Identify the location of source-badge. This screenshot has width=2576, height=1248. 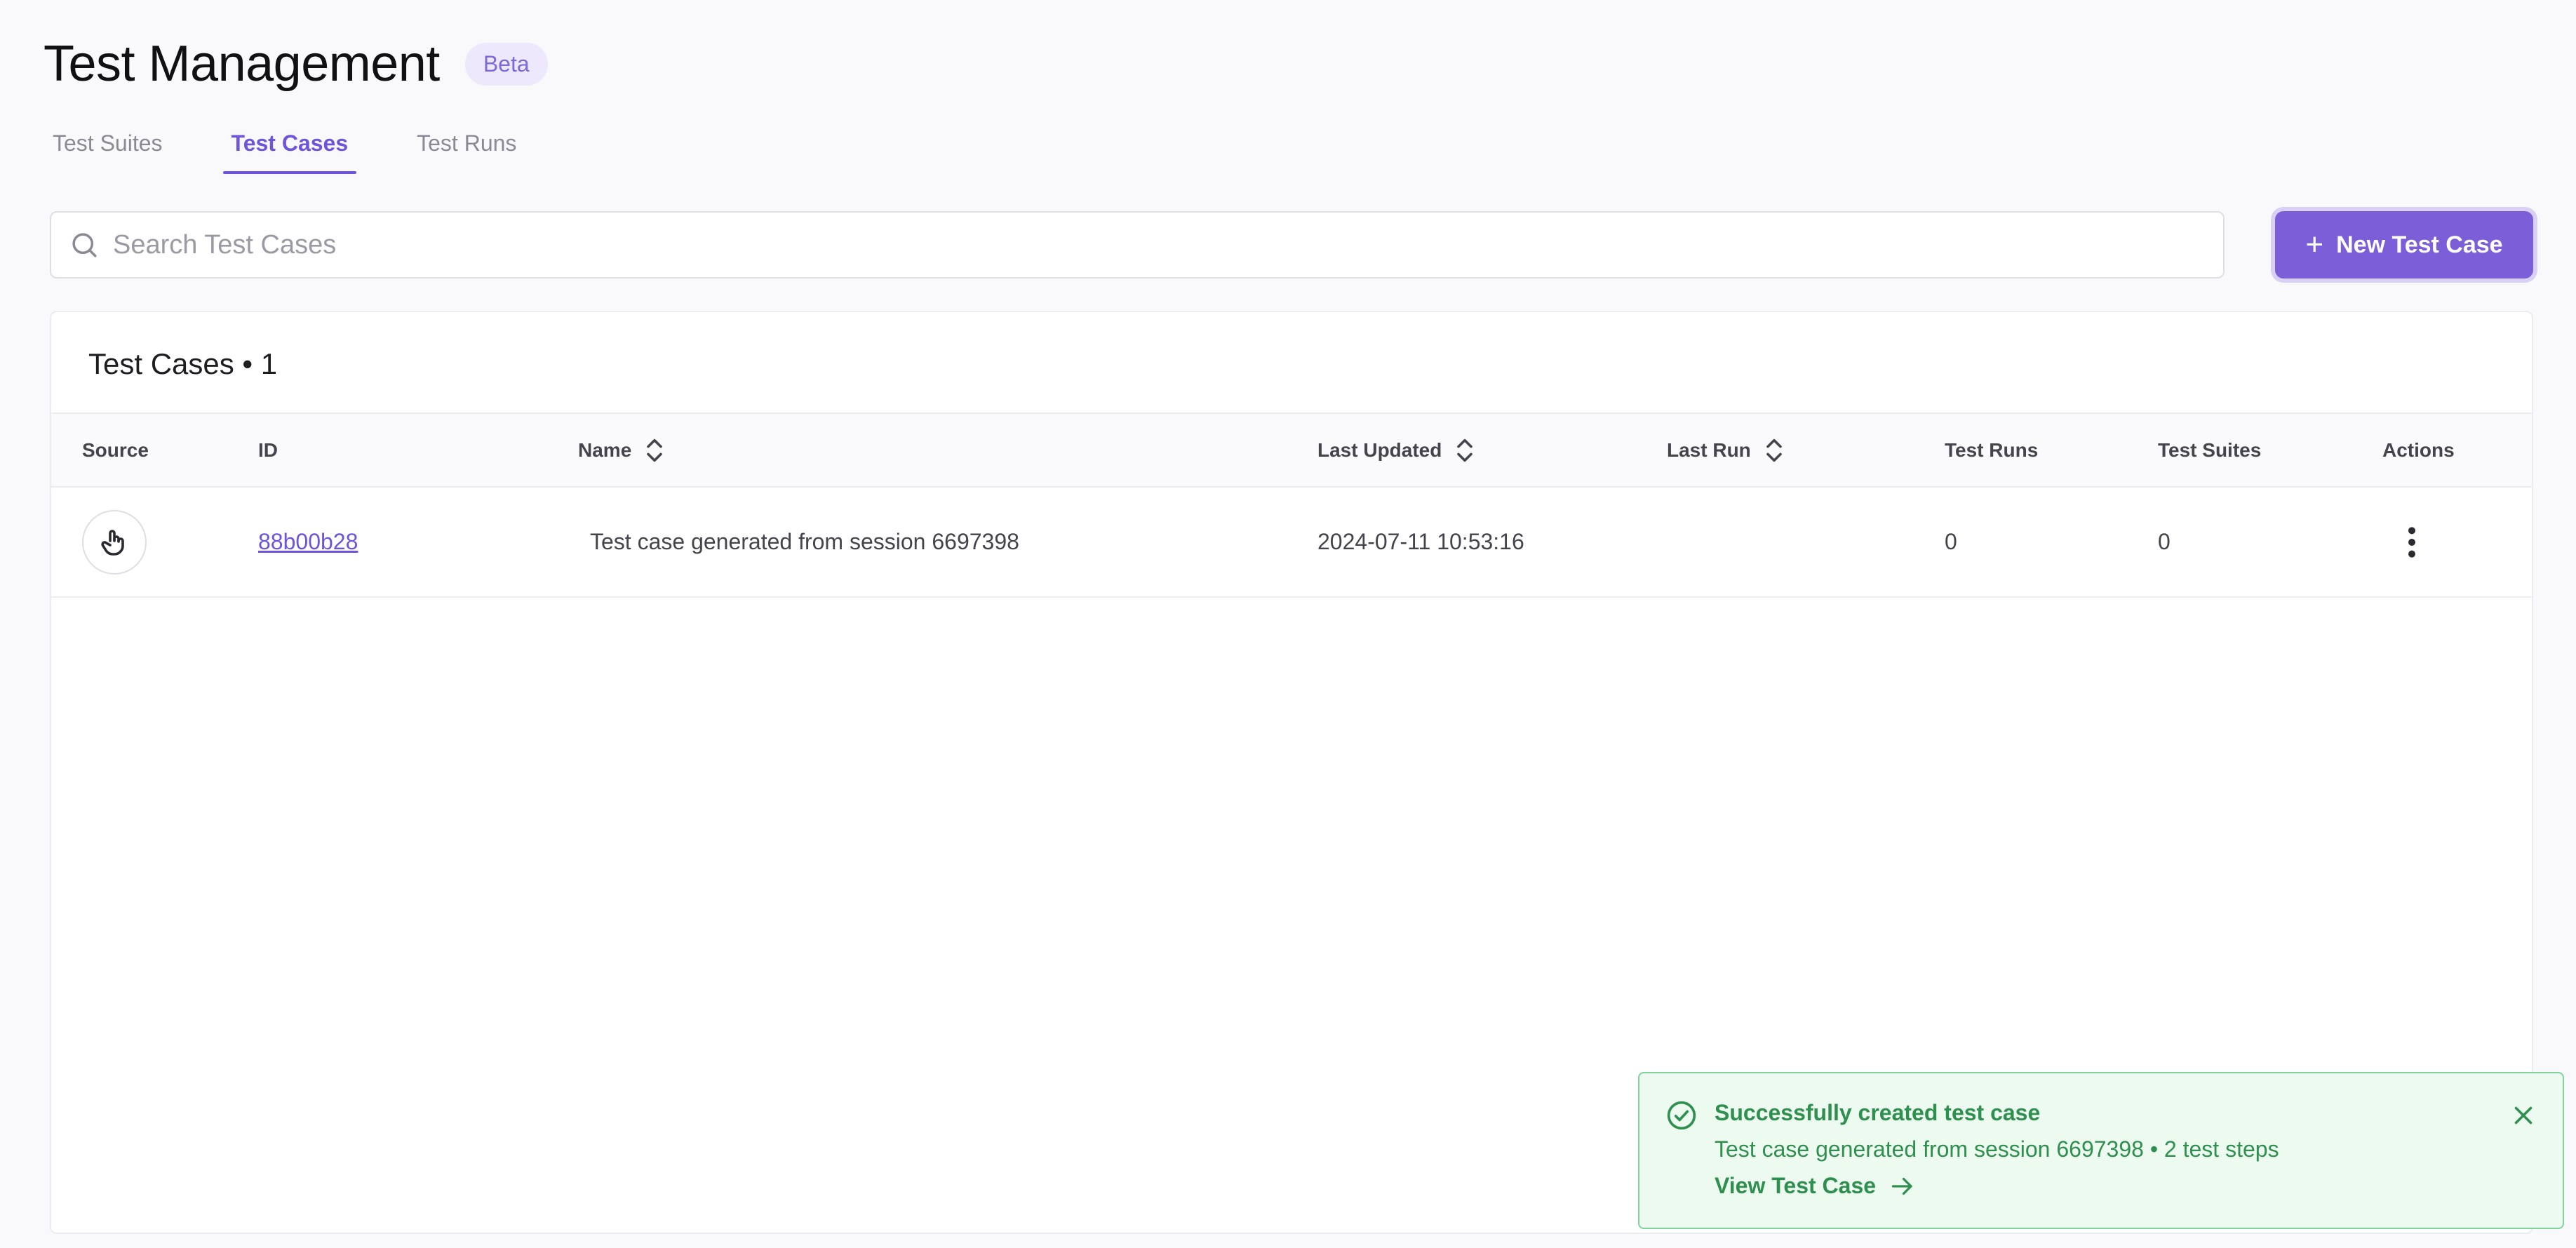
(114, 542).